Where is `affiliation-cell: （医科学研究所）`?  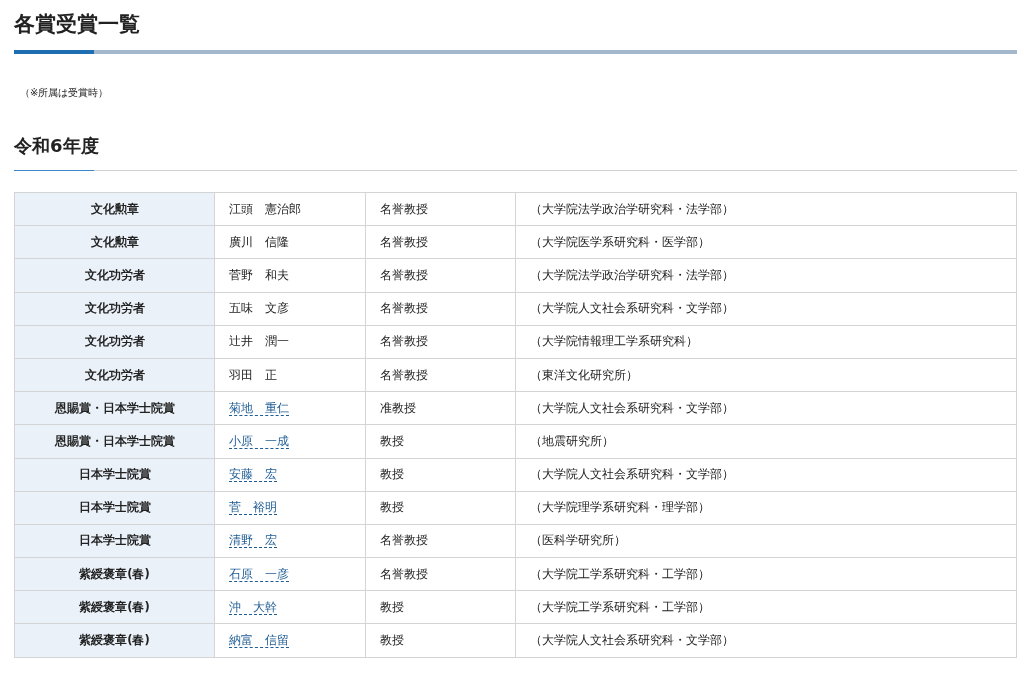 affiliation-cell: （医科学研究所） is located at coordinates (766, 541).